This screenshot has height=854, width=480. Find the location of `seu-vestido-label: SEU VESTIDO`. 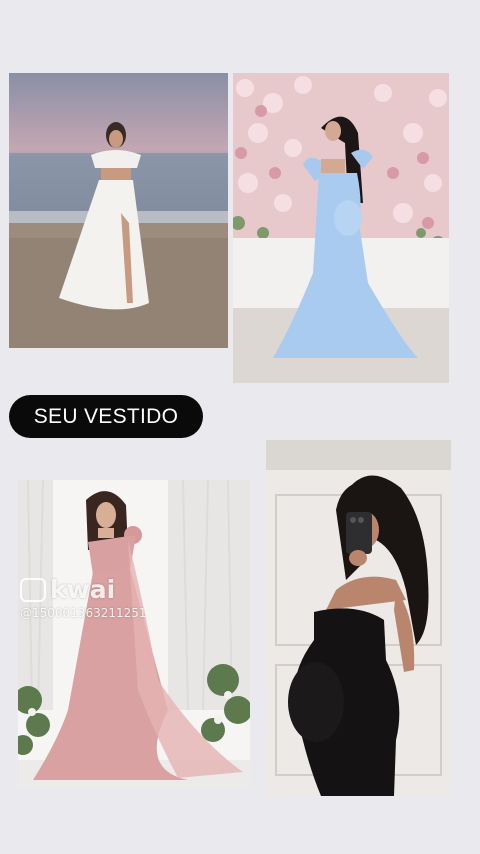

seu-vestido-label: SEU VESTIDO is located at coordinates (106, 416).